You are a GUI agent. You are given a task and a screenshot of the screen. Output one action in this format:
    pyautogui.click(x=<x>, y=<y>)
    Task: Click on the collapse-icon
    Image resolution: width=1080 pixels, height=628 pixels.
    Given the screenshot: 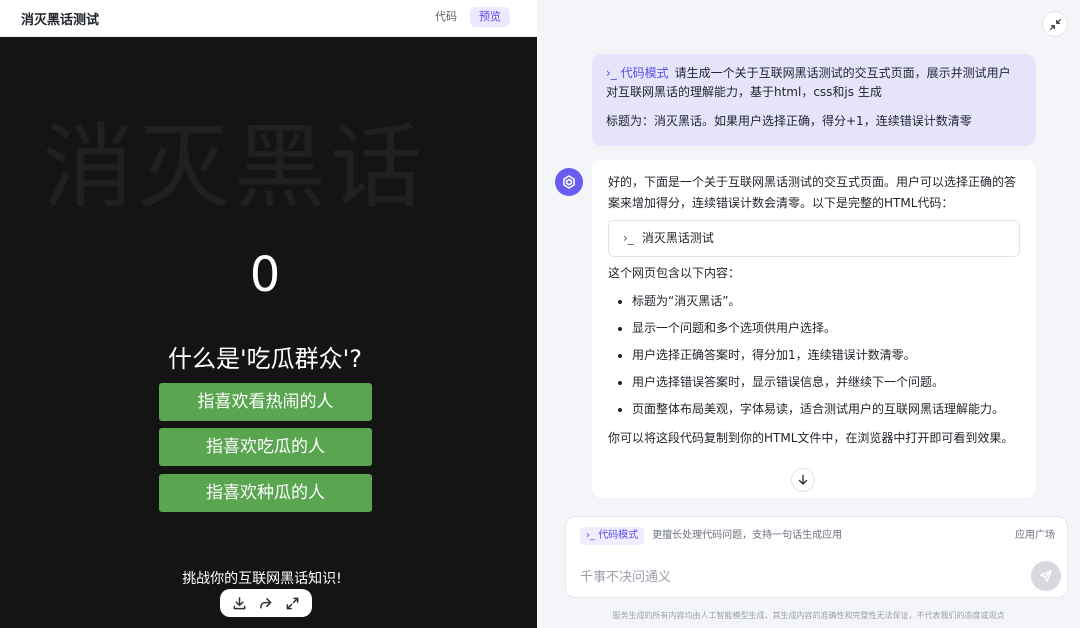 What is the action you would take?
    pyautogui.click(x=1055, y=24)
    